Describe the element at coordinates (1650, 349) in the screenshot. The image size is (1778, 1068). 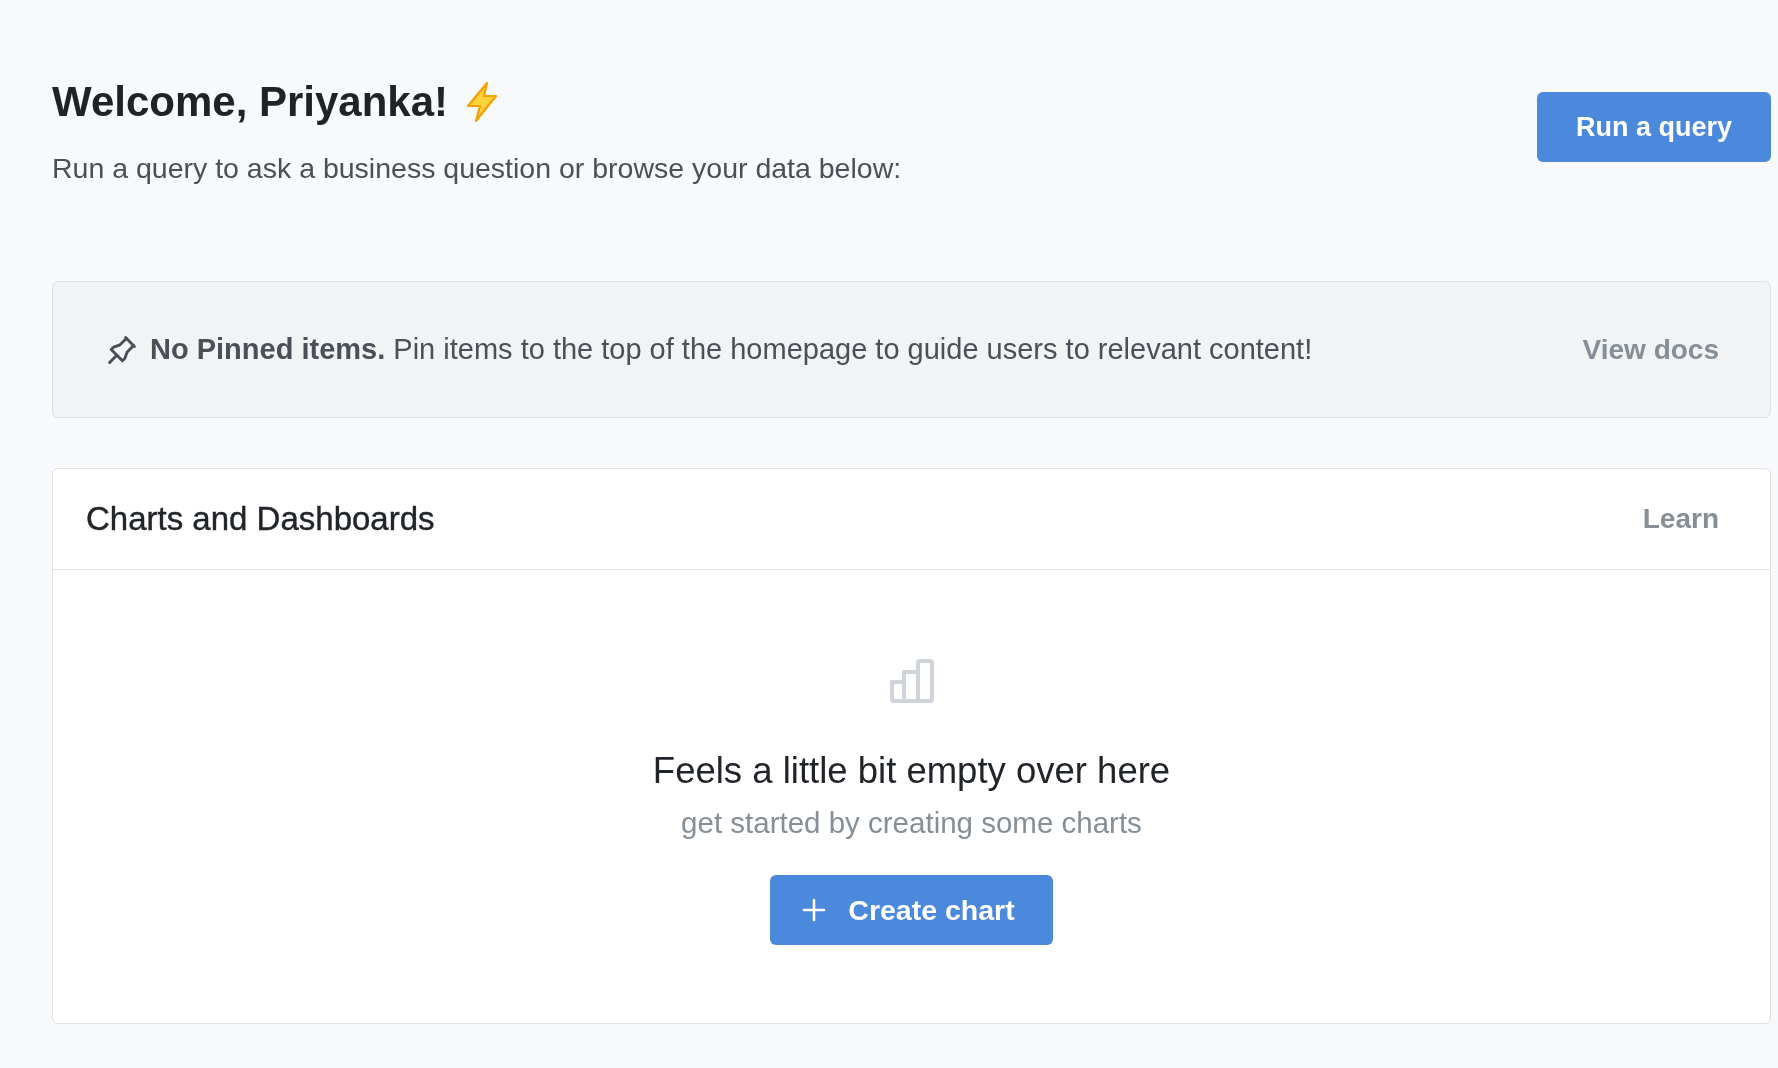
I see `view-docs-link: View docs` at that location.